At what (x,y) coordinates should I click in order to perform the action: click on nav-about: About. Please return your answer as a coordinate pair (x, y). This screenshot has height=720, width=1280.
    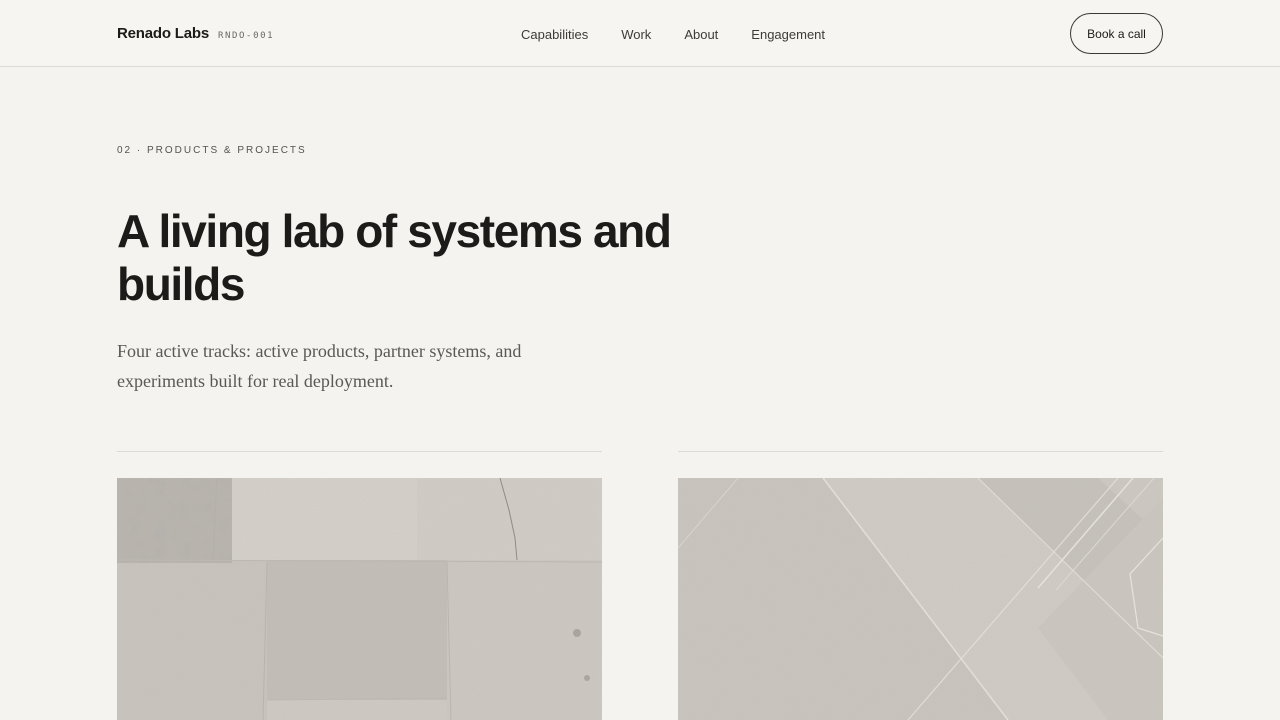
    Looking at the image, I should click on (701, 34).